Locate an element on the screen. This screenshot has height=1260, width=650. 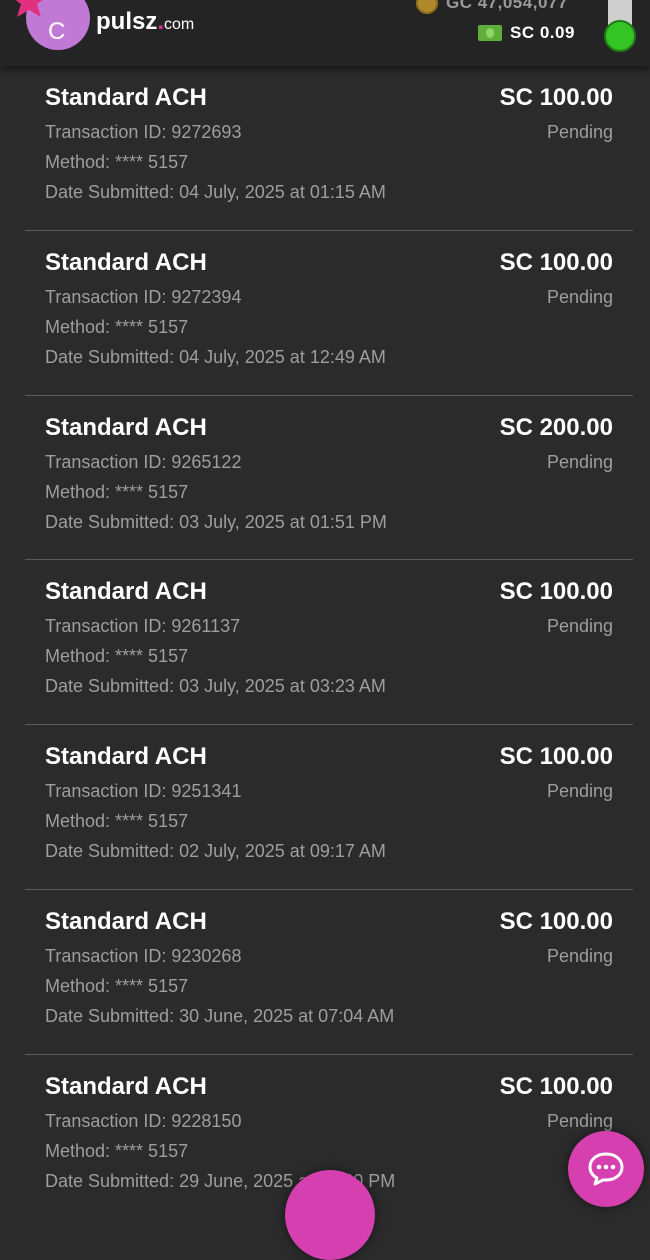
transaction-id: Transaction ID: 9265122 is located at coordinates (143, 461).